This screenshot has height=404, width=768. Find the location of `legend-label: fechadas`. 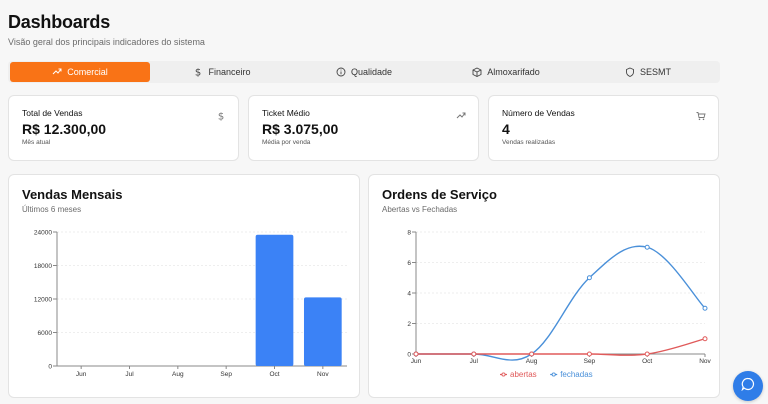

legend-label: fechadas is located at coordinates (576, 374).